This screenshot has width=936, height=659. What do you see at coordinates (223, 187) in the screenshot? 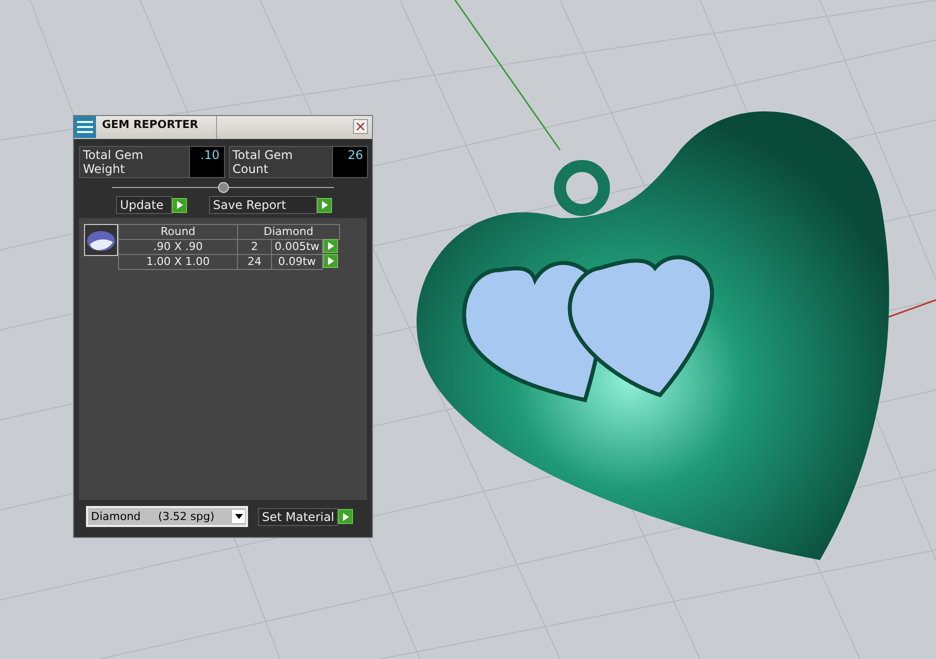
I see `collapse-handle` at bounding box center [223, 187].